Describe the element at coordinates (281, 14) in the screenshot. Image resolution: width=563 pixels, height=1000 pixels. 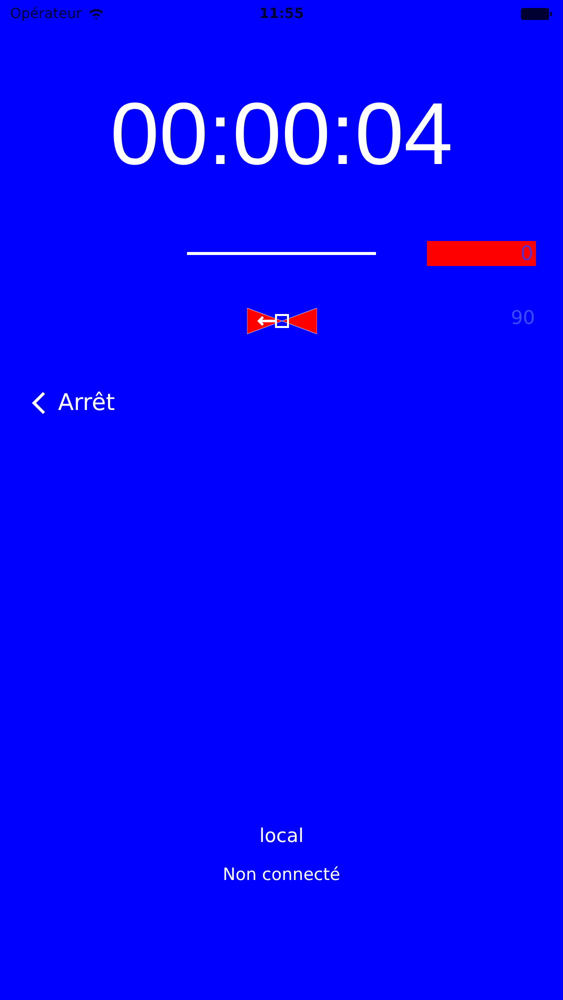
I see `clock-time: 11:55` at that location.